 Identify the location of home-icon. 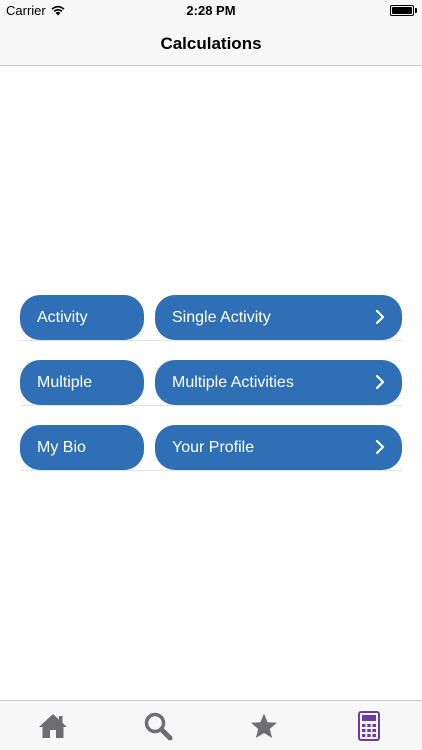
(52, 725).